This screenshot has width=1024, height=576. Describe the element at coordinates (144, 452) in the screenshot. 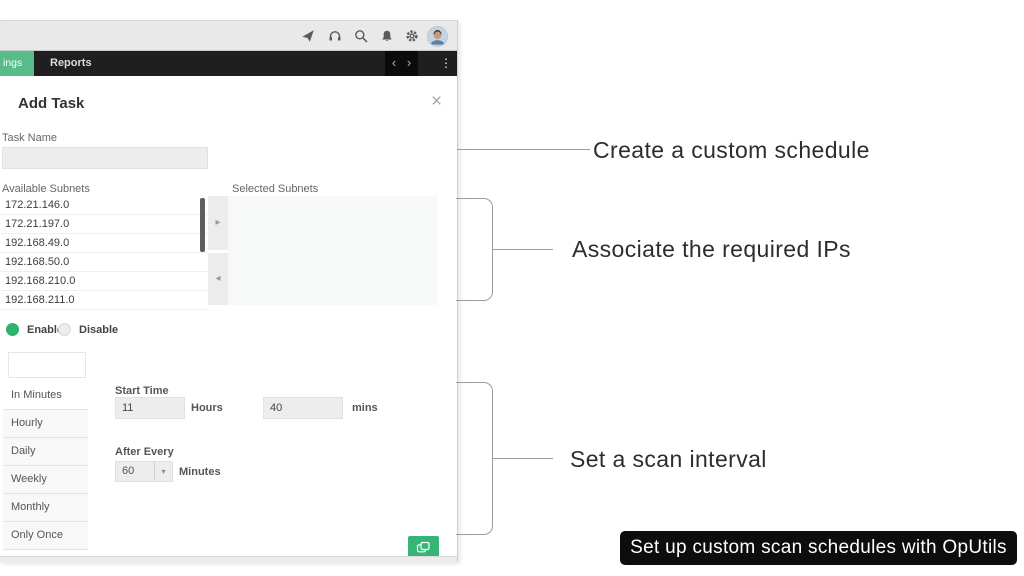

I see `after-every-label: After Every` at that location.